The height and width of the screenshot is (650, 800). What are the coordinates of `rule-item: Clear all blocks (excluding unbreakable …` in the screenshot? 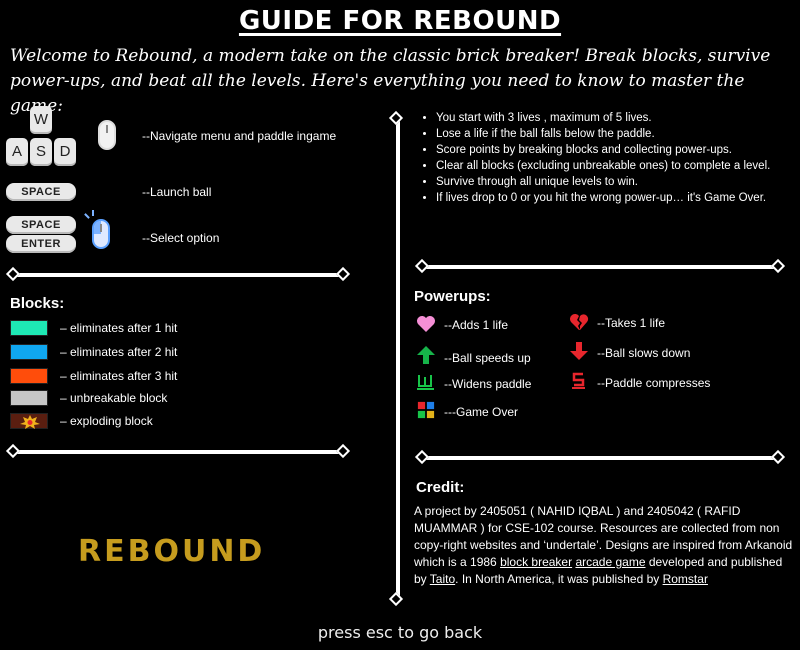 It's located at (613, 166).